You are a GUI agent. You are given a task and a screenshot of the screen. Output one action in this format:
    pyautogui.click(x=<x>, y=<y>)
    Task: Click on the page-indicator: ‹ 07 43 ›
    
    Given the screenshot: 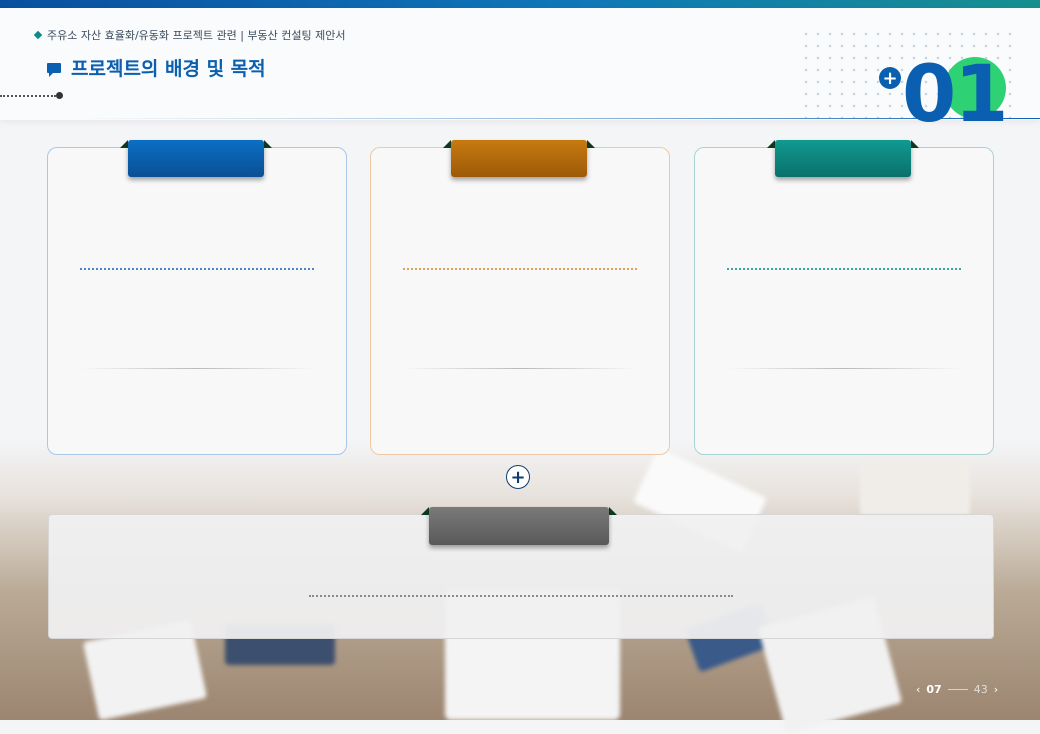 What is the action you would take?
    pyautogui.click(x=957, y=689)
    